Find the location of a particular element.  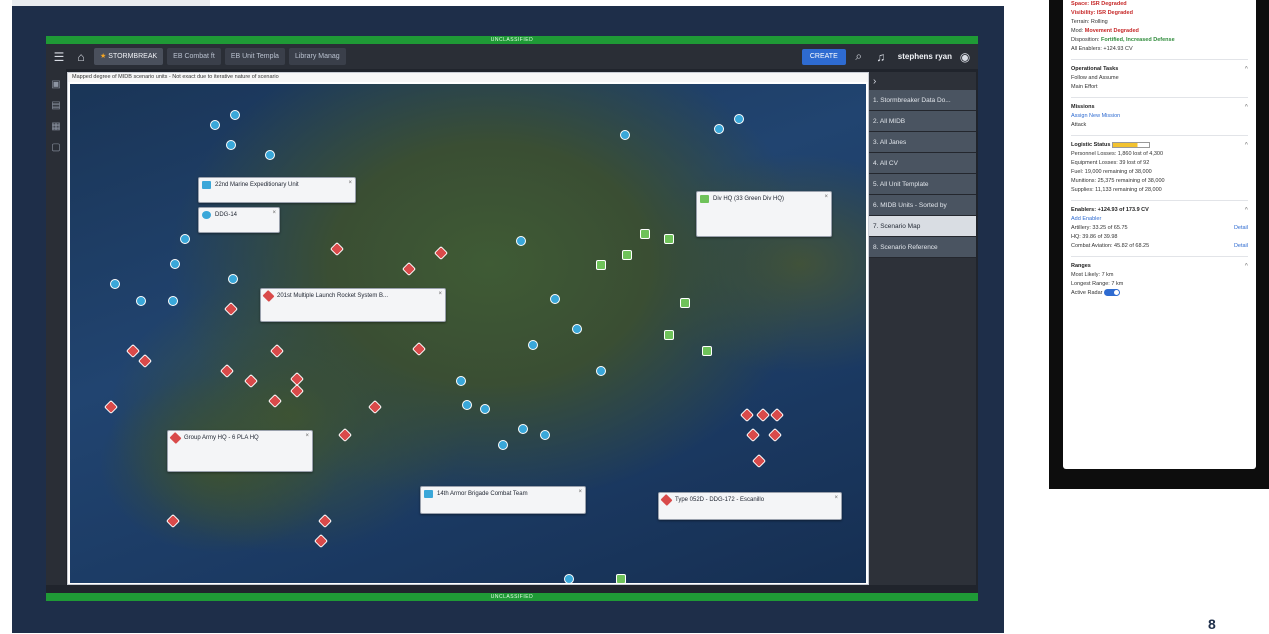

active-radar-toggle is located at coordinates (1112, 293).